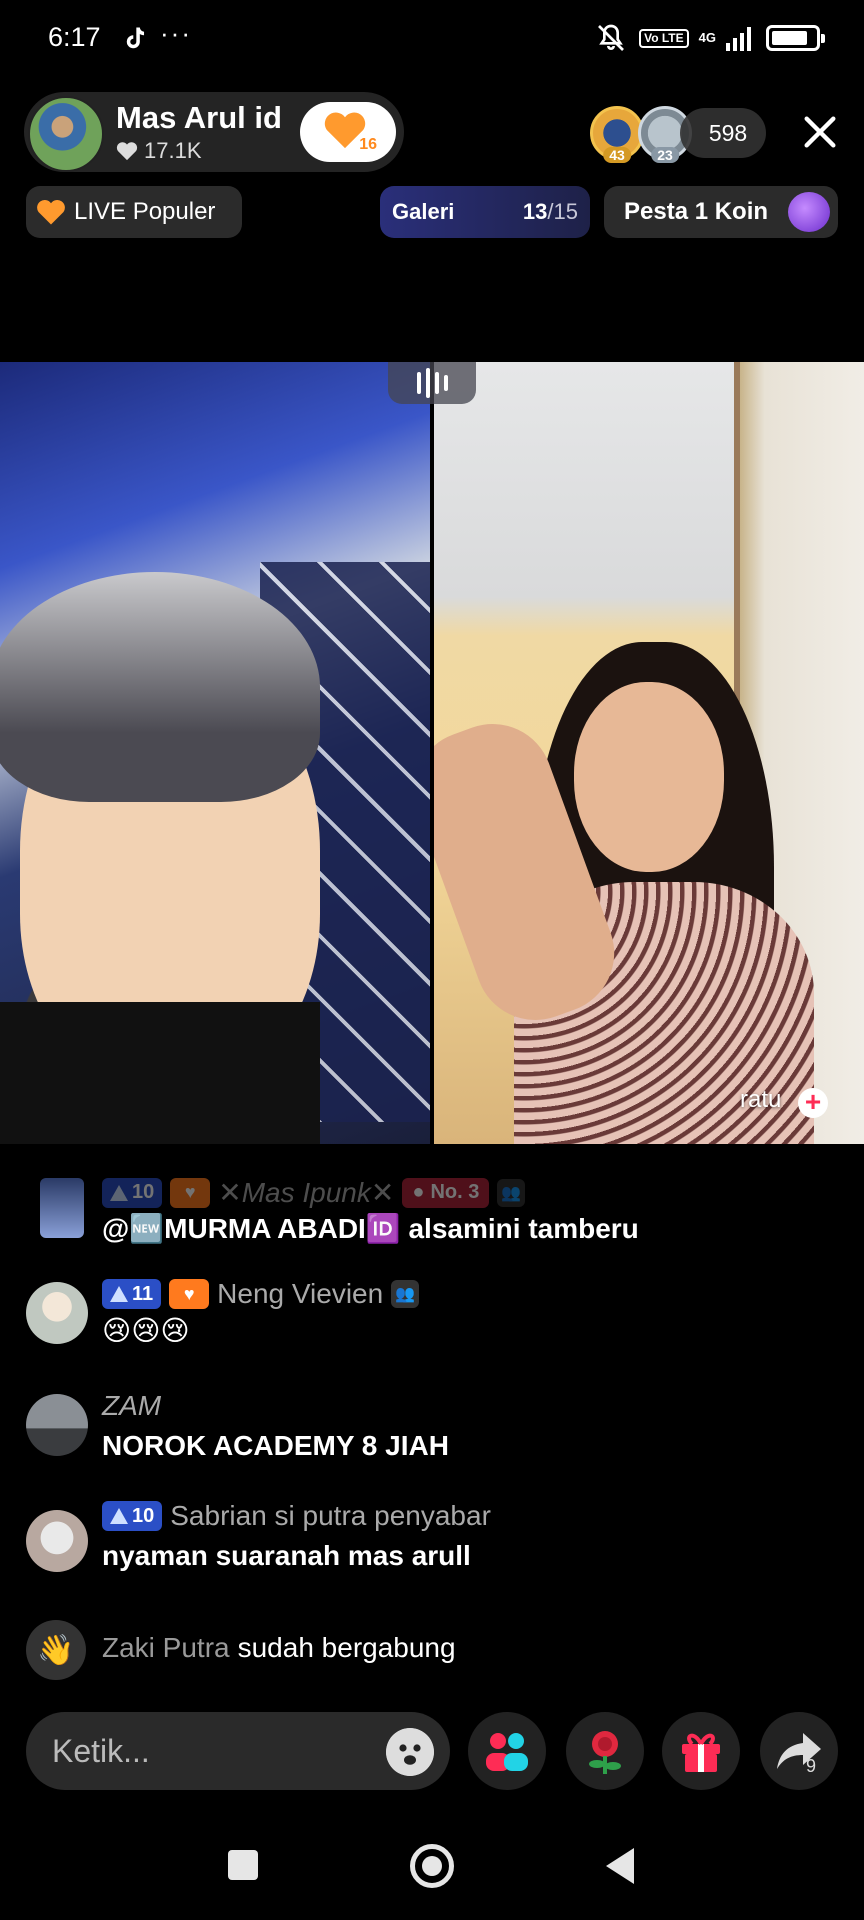 This screenshot has height=1920, width=864. Describe the element at coordinates (346, 1647) in the screenshot. I see `join-text: sudah bergabung` at that location.